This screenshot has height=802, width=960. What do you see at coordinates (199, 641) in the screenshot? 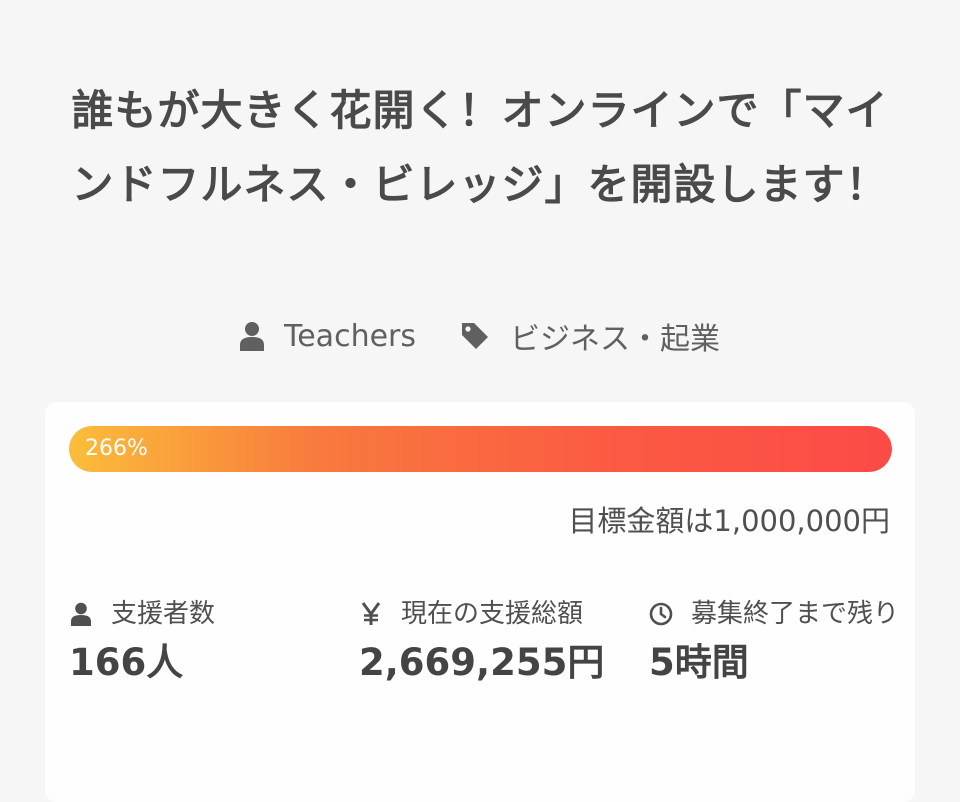
I see `stat-supporters: 支援者数 166人` at bounding box center [199, 641].